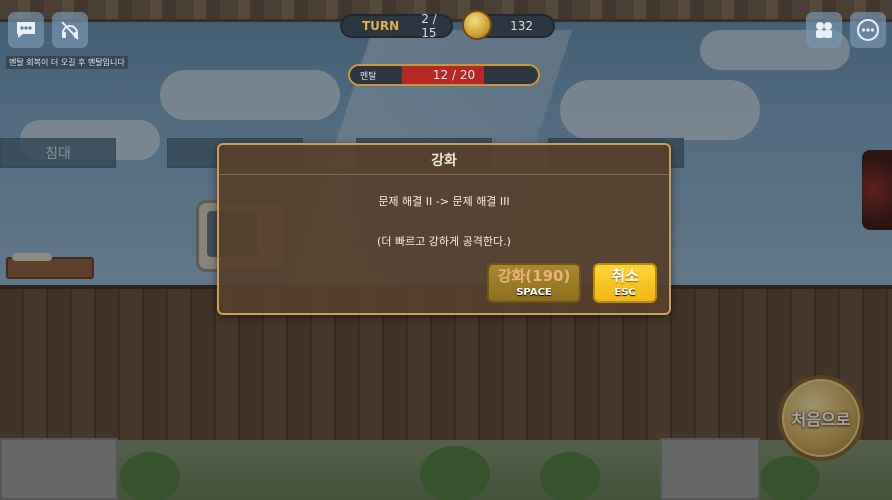  What do you see at coordinates (477, 25) in the screenshot?
I see `gold-coin-icon` at bounding box center [477, 25].